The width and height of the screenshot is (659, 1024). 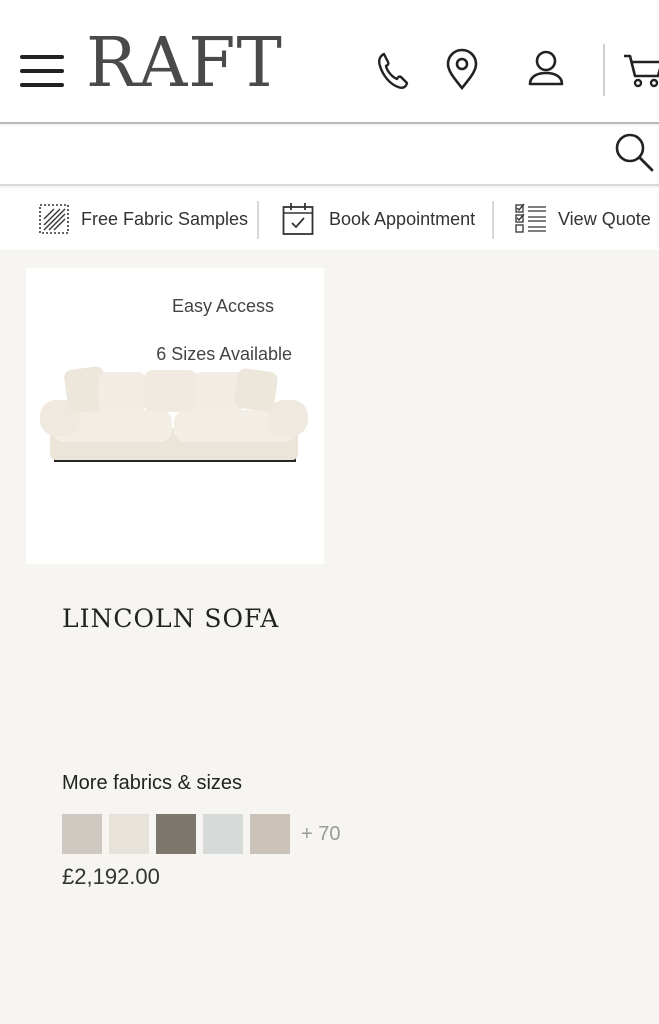 I want to click on brand-logo: RAFT, so click(x=184, y=64).